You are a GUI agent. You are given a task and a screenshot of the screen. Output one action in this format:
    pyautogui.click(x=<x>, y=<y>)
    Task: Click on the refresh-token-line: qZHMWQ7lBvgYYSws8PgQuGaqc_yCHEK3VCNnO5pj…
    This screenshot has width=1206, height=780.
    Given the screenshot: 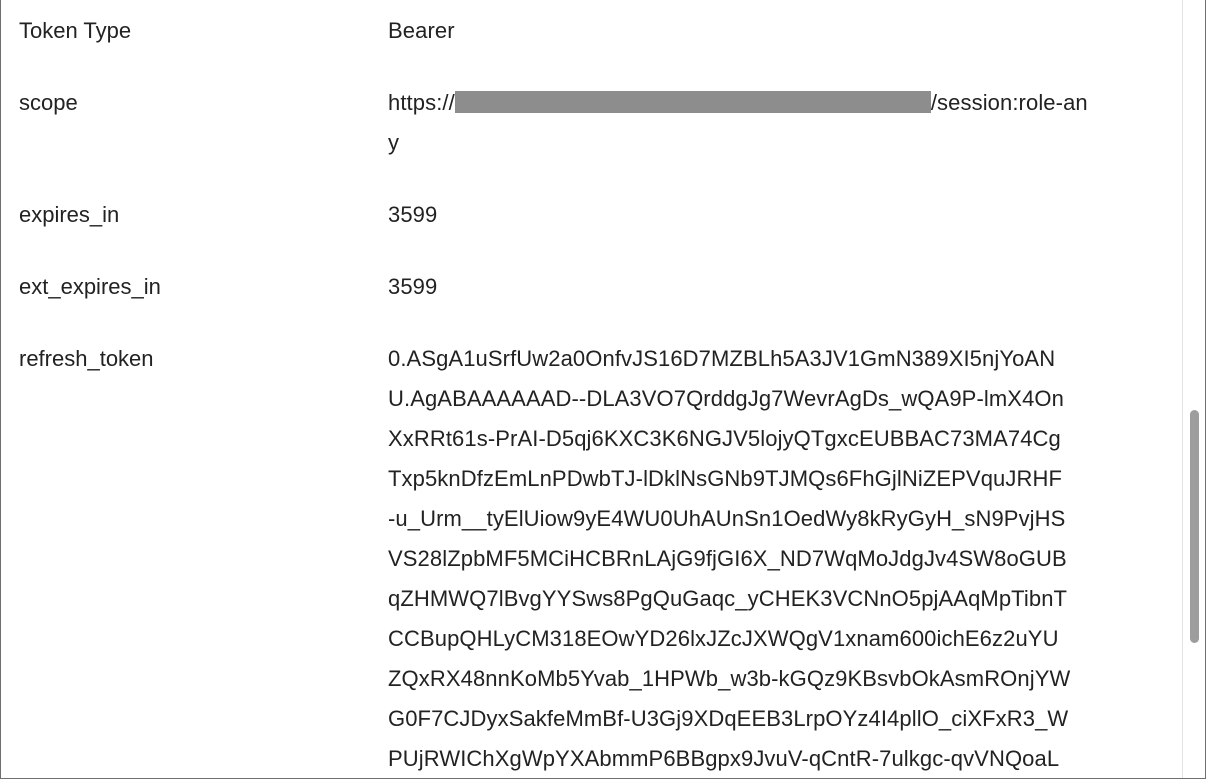 What is the action you would take?
    pyautogui.click(x=728, y=598)
    